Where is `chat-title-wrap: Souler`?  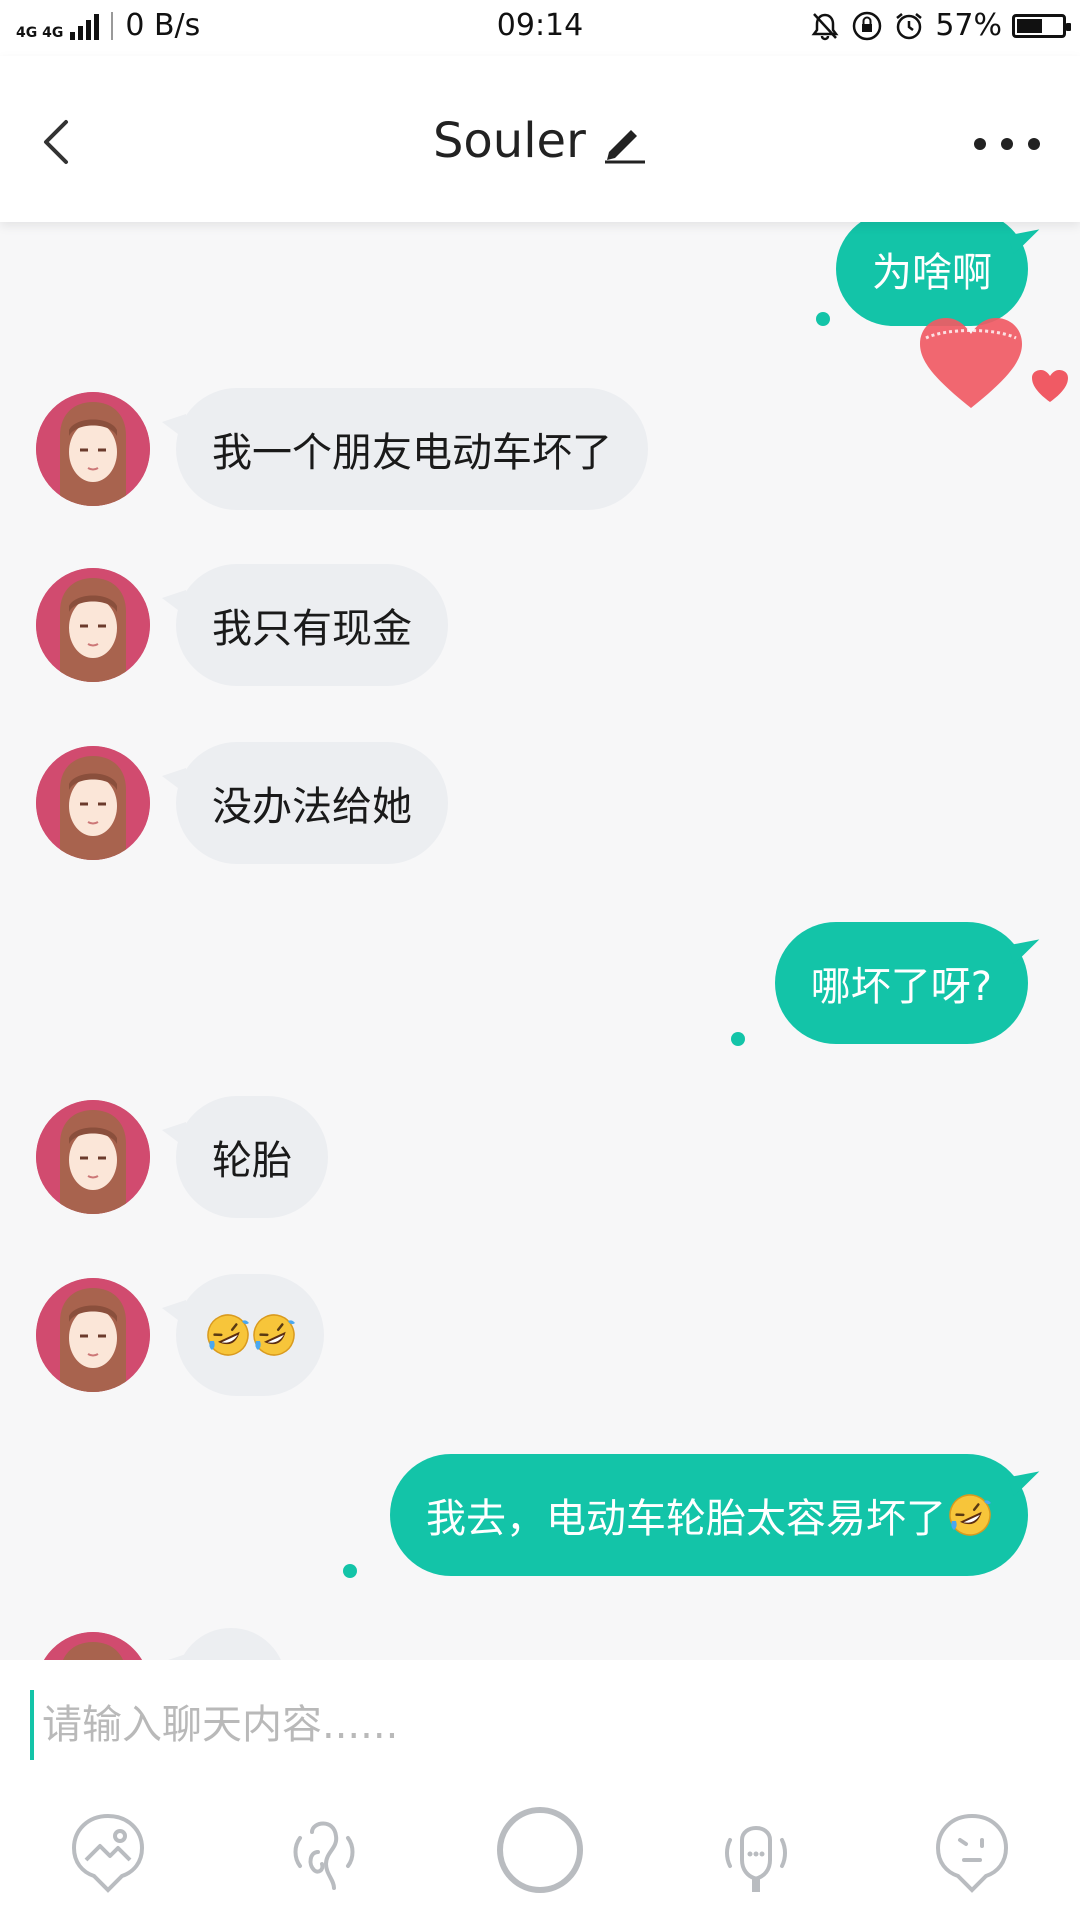 chat-title-wrap: Souler is located at coordinates (540, 139).